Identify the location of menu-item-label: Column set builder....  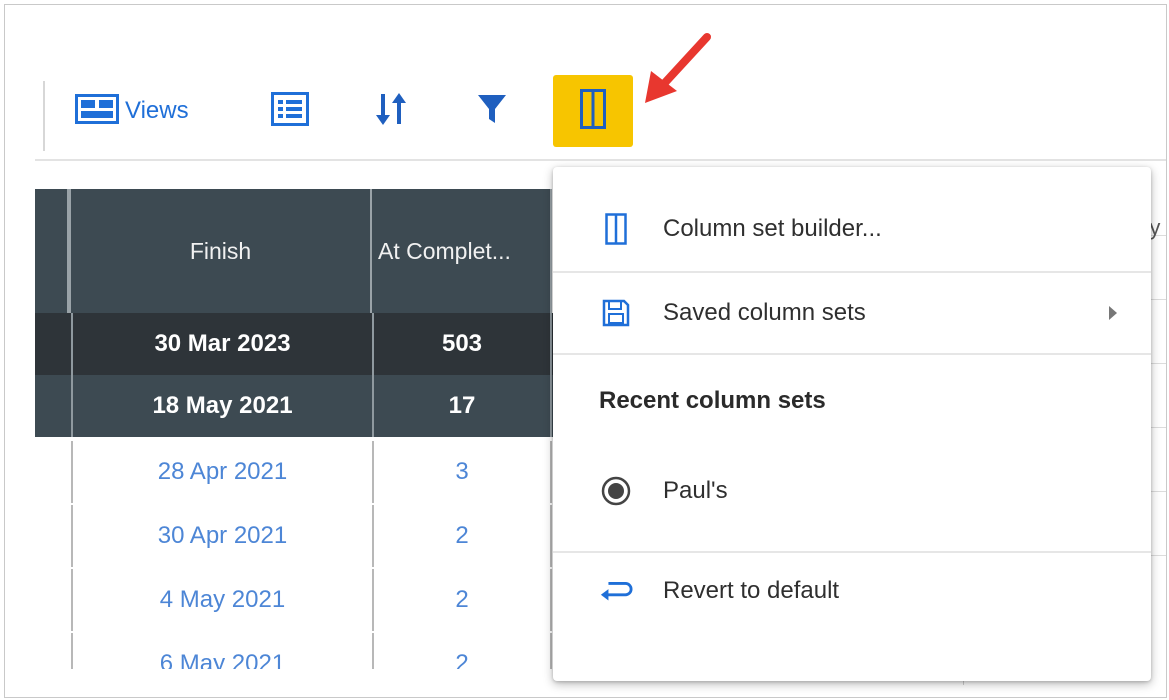
(772, 228).